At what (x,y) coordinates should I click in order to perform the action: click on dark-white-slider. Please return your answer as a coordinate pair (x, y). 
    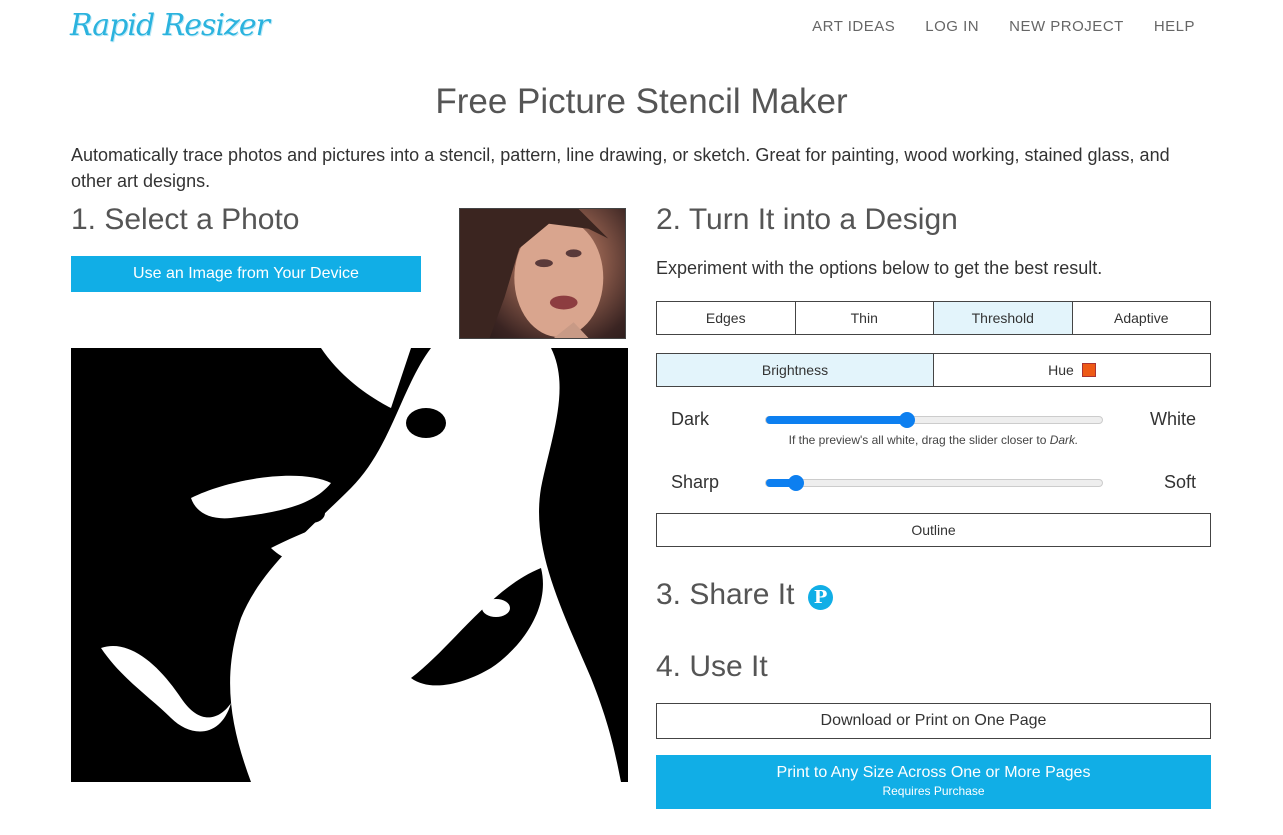
    Looking at the image, I should click on (934, 420).